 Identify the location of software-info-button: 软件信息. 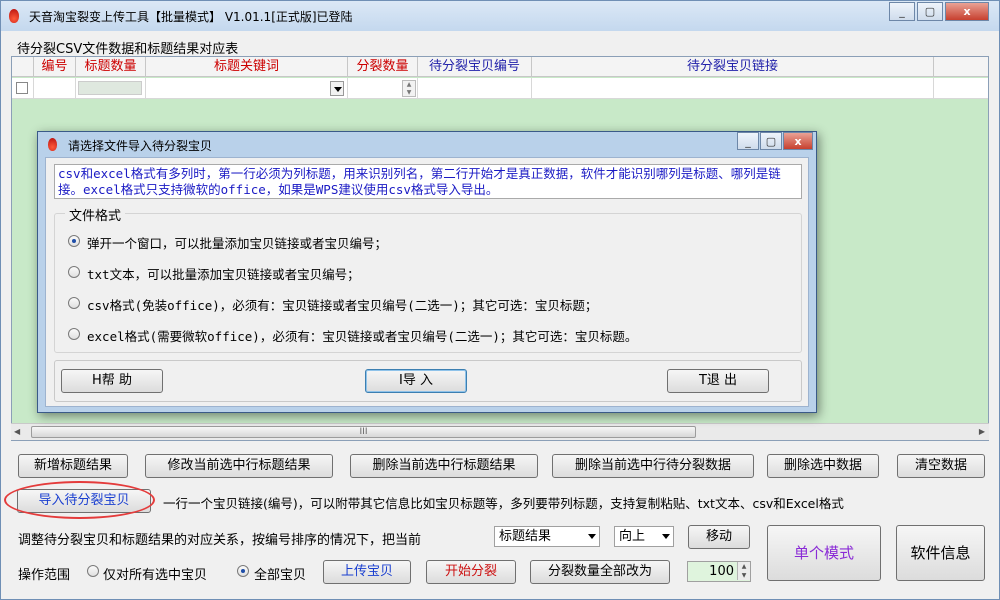
(940, 553).